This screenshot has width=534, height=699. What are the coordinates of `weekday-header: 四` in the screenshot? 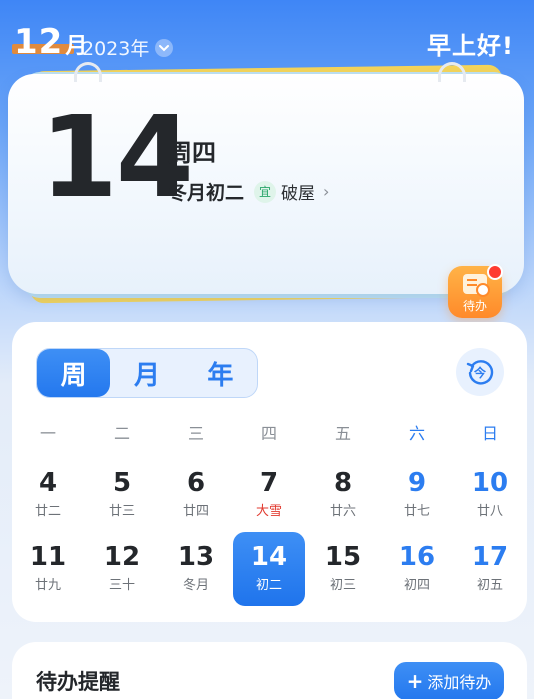 It's located at (268, 433).